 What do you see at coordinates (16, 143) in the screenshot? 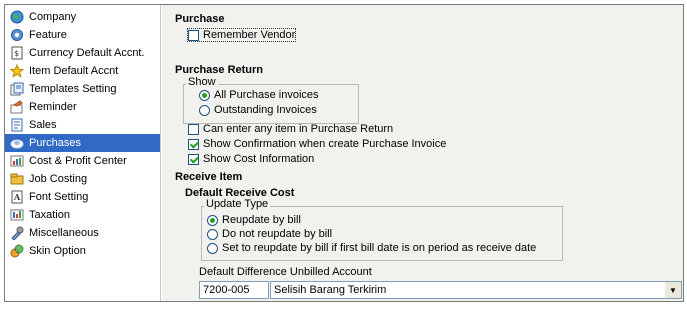
I see `purchases-icon` at bounding box center [16, 143].